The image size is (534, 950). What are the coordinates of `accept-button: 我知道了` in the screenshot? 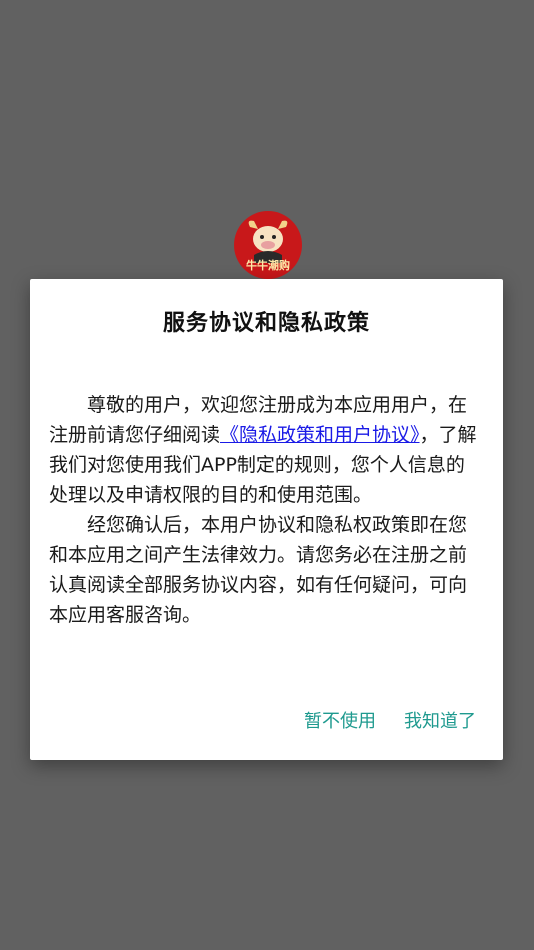 It's located at (440, 720).